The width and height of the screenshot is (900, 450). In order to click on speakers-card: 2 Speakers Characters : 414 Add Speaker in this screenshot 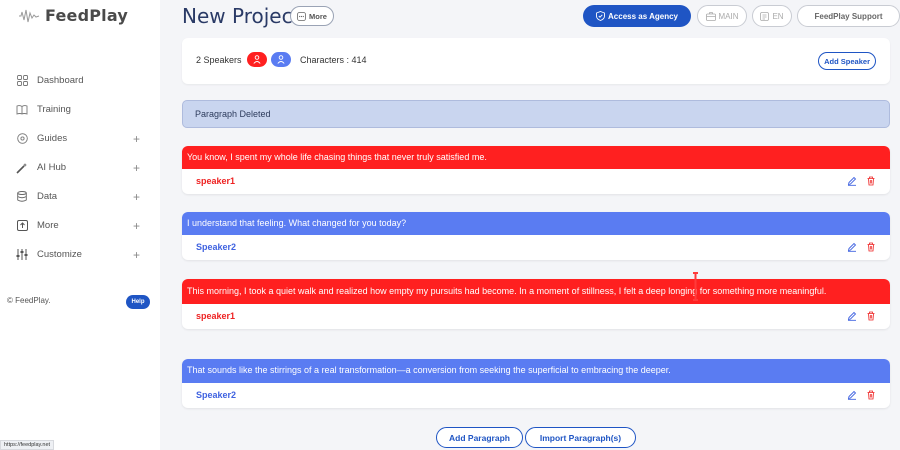, I will do `click(536, 61)`.